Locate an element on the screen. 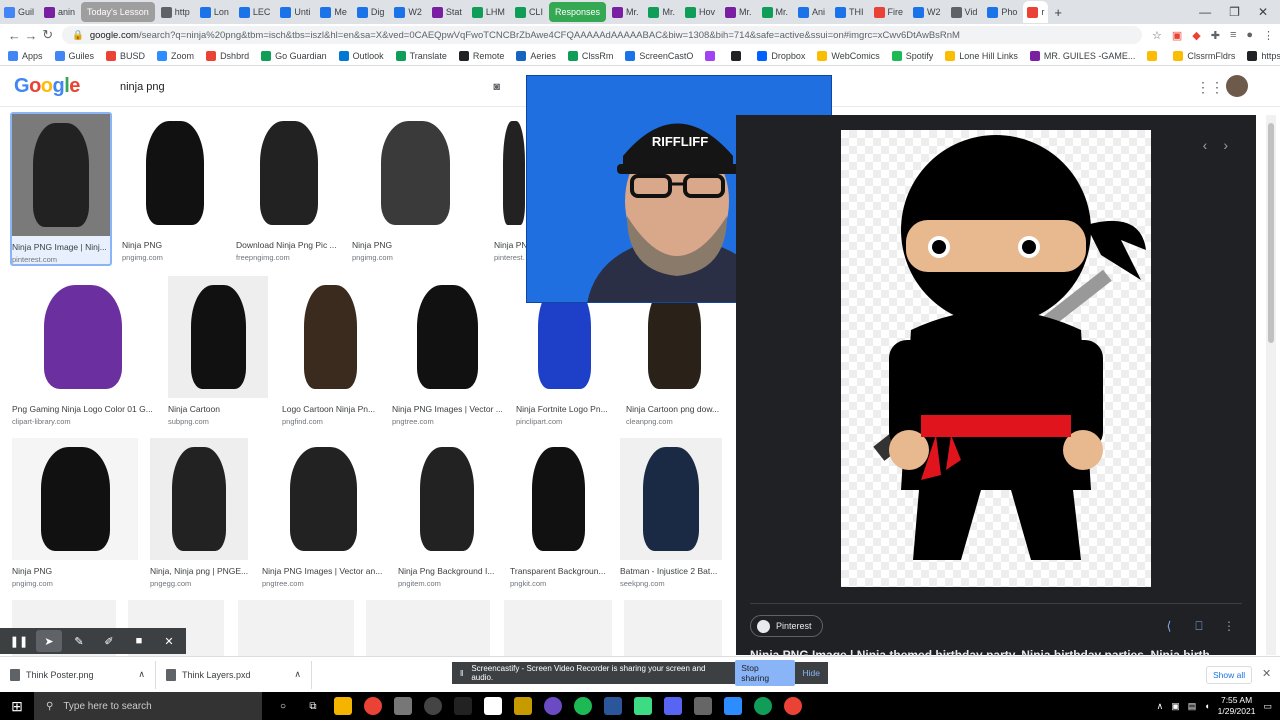 The width and height of the screenshot is (1280, 720). bookmark-item: ScreenCastO is located at coordinates (659, 55).